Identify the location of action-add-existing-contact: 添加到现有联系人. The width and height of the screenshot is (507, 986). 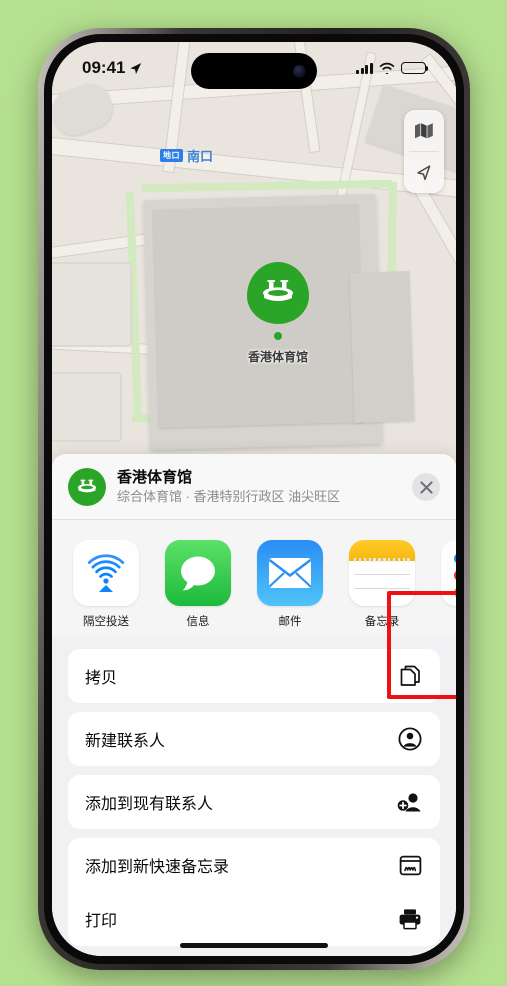
(254, 802).